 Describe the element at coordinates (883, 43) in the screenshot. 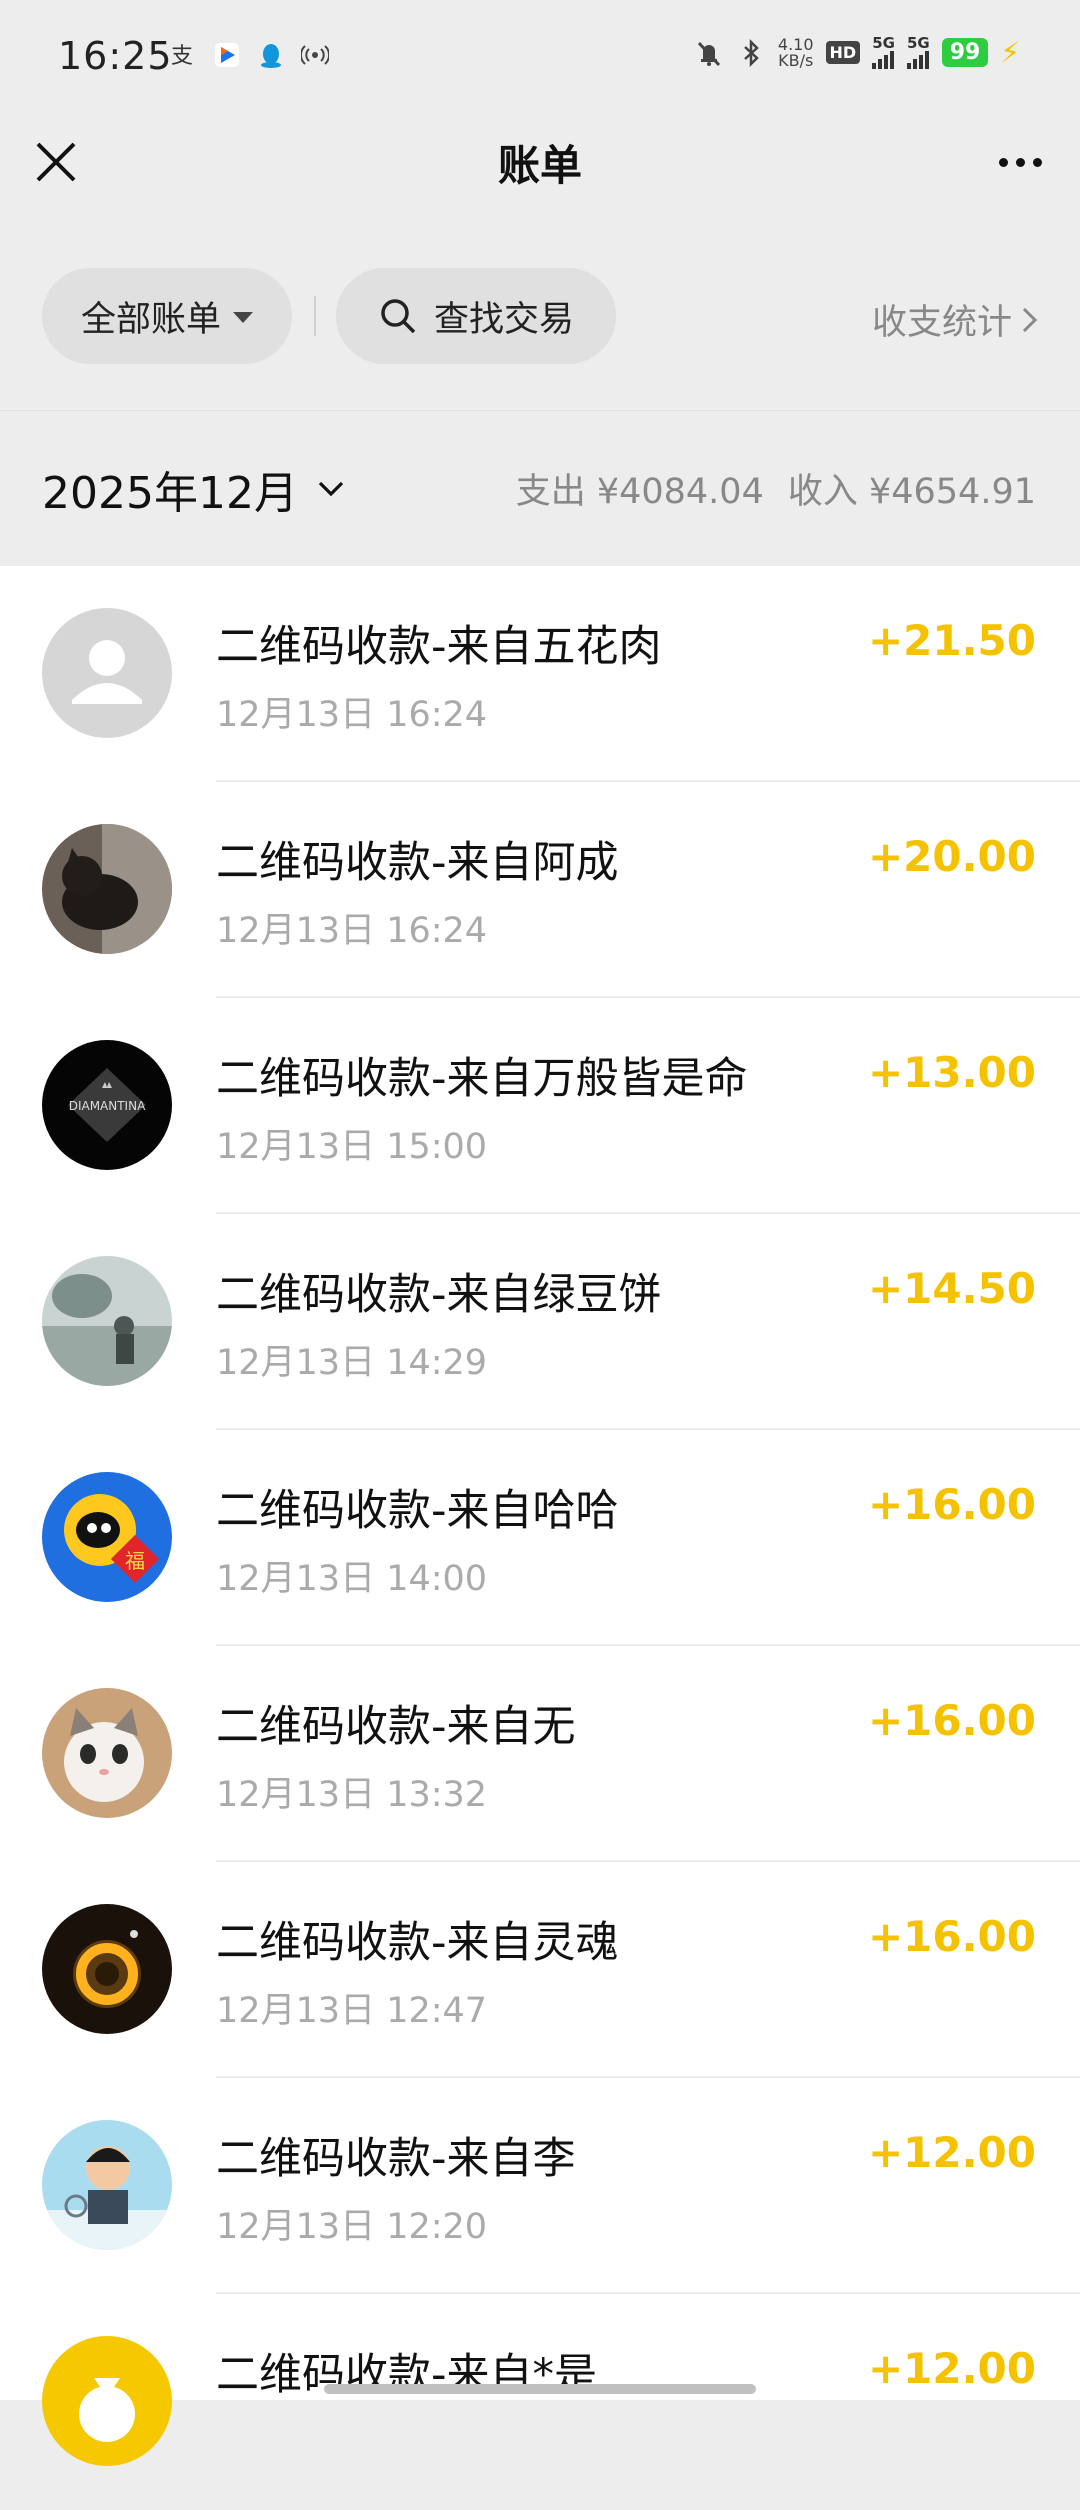

I see `sim1-network-label: 5G` at that location.